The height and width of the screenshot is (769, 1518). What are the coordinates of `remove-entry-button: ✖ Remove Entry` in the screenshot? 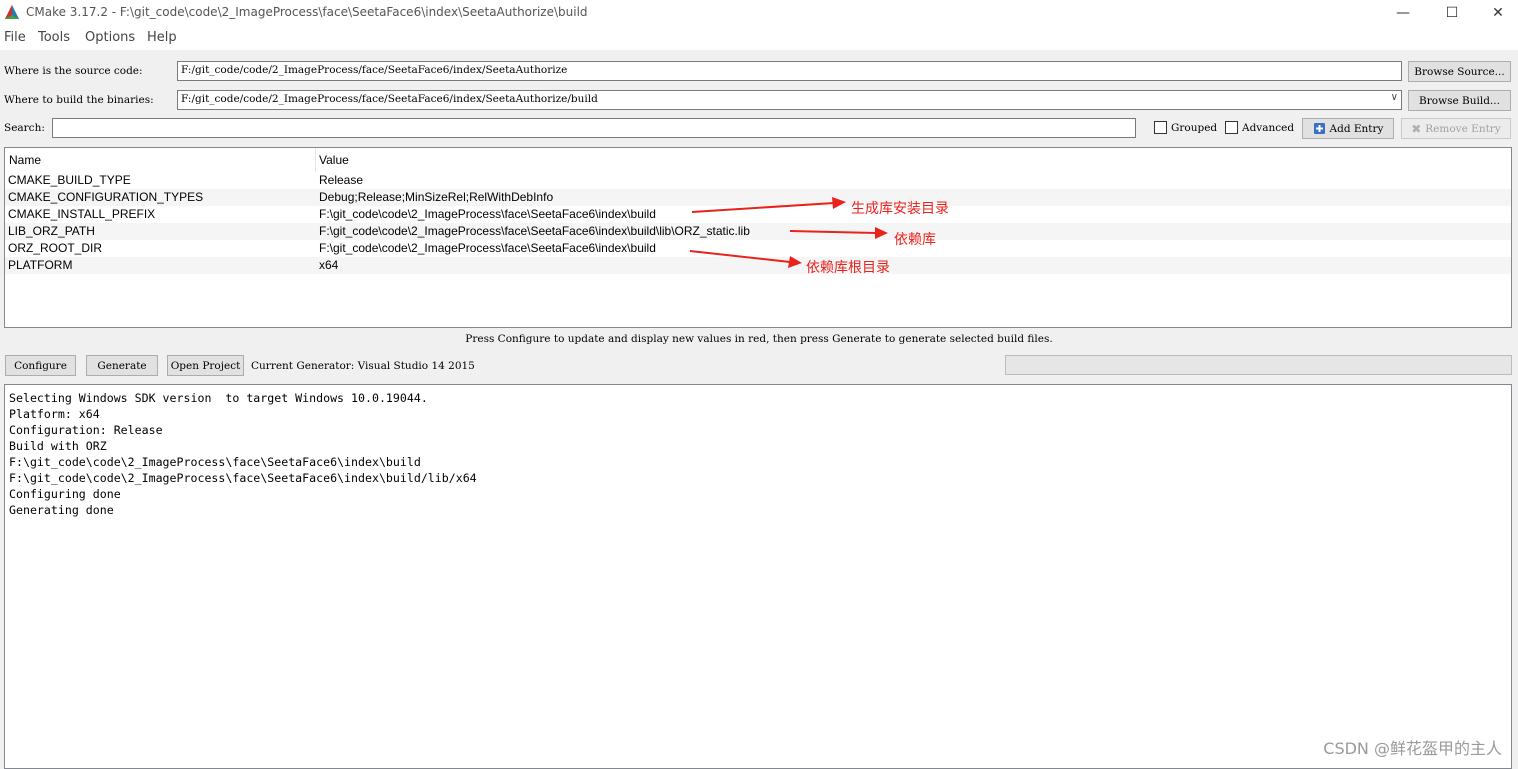 It's located at (1456, 128).